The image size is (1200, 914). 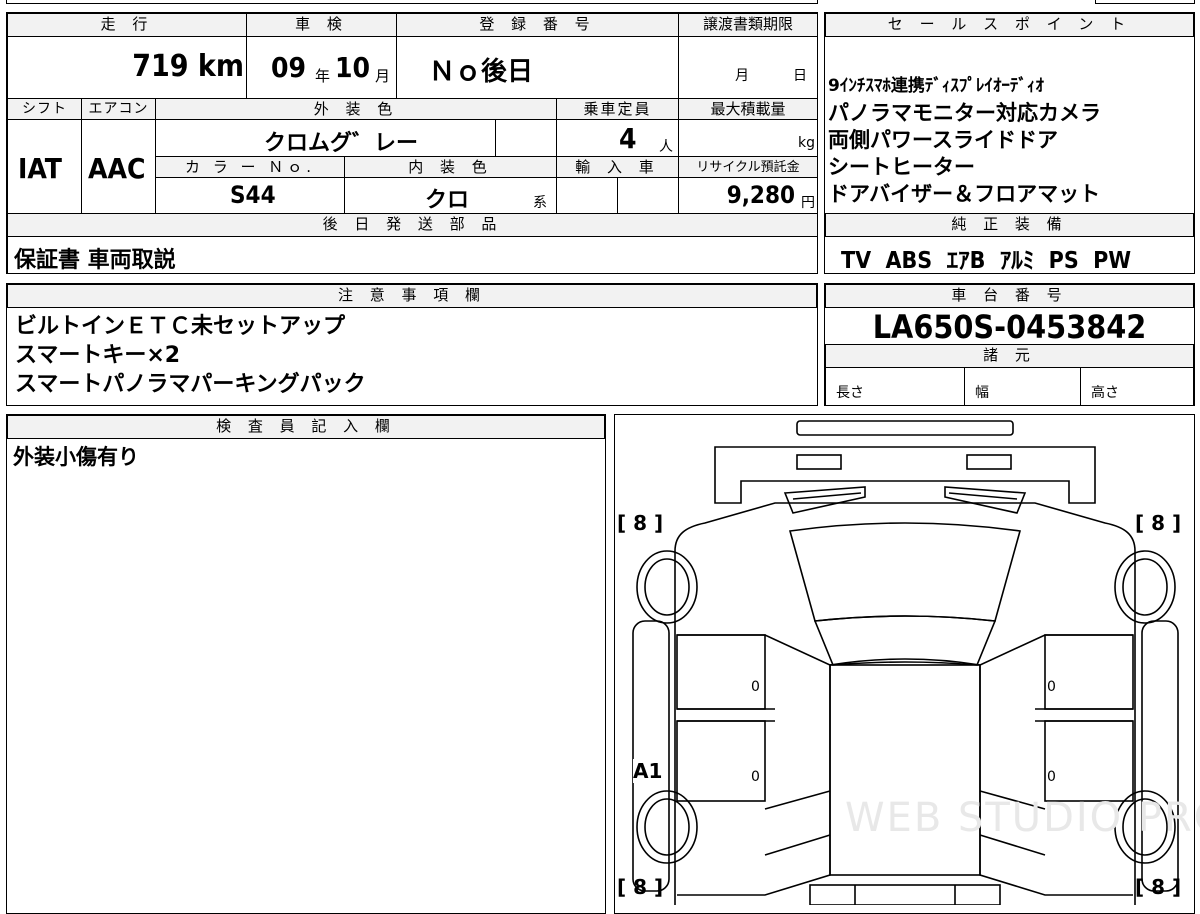 I want to click on tire-label-front-left: [ 8 ], so click(x=640, y=523).